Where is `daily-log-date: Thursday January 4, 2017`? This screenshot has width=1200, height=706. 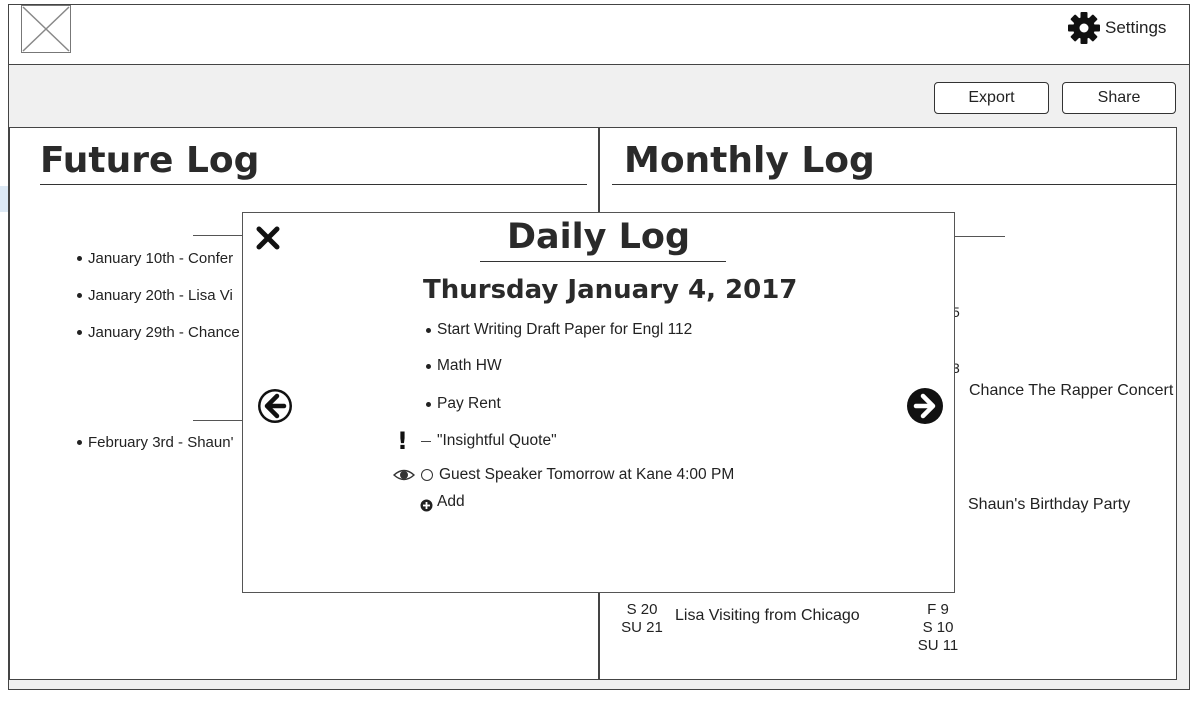 daily-log-date: Thursday January 4, 2017 is located at coordinates (610, 290).